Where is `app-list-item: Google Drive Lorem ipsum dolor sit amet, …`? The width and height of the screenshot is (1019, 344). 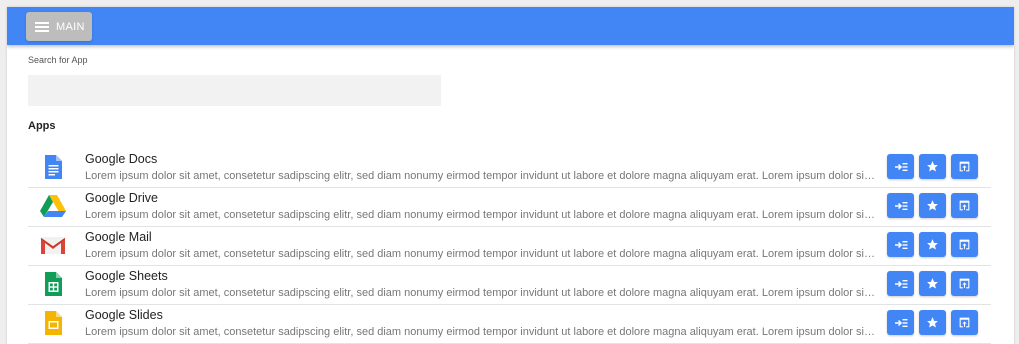 app-list-item: Google Drive Lorem ipsum dolor sit amet, … is located at coordinates (509, 207).